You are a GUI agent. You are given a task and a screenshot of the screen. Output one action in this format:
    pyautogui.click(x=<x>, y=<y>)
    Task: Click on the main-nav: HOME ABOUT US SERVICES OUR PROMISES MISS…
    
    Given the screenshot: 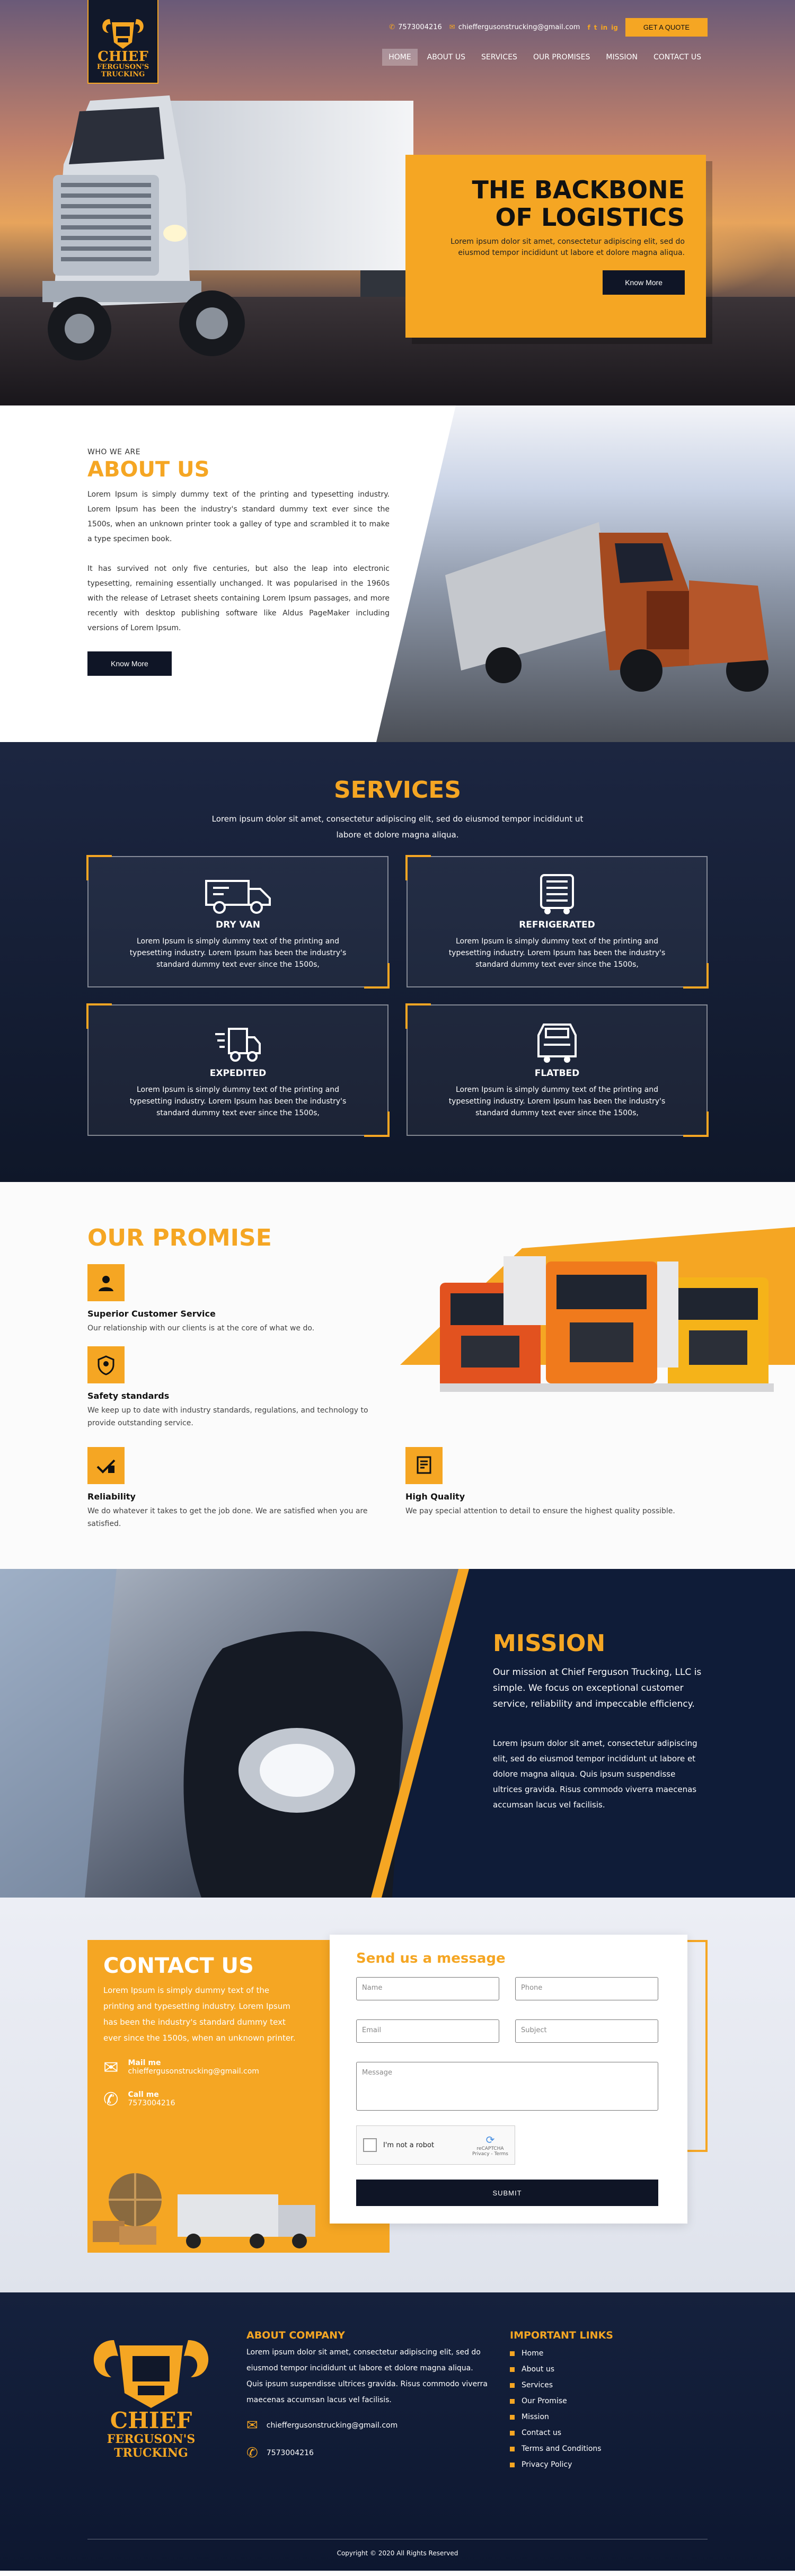 What is the action you would take?
    pyautogui.click(x=545, y=57)
    